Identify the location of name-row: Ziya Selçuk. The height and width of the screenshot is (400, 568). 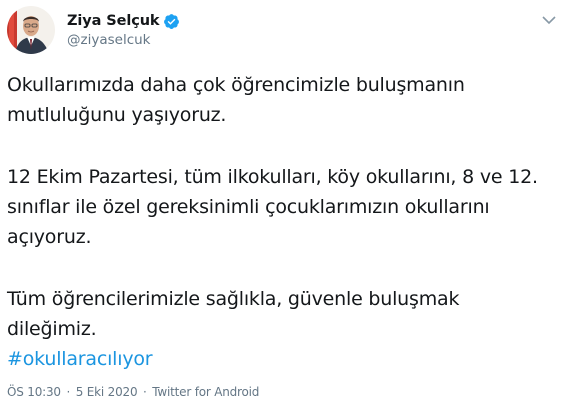
(123, 21).